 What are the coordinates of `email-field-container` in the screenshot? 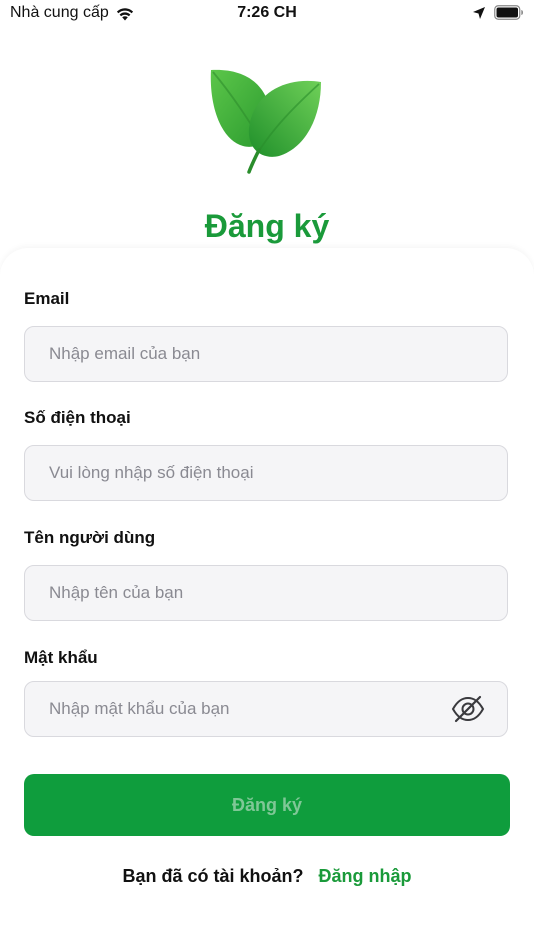 It's located at (266, 354).